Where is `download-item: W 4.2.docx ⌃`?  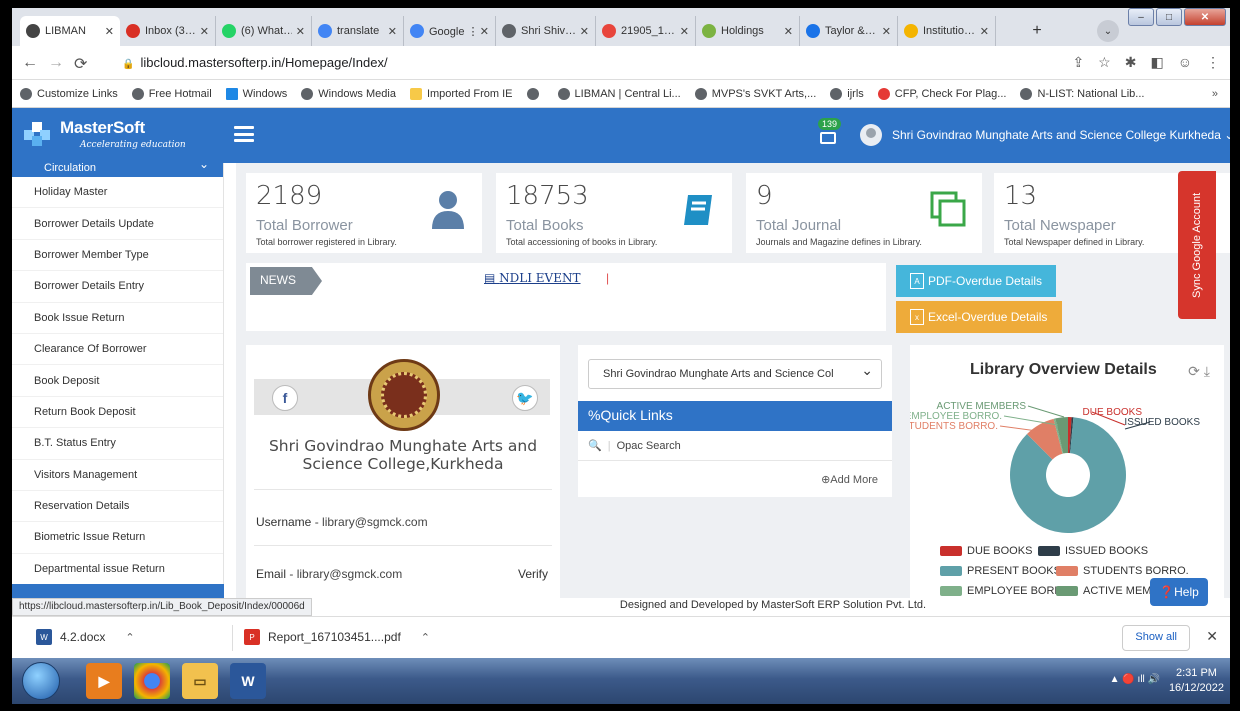 download-item: W 4.2.docx ⌃ is located at coordinates (85, 637).